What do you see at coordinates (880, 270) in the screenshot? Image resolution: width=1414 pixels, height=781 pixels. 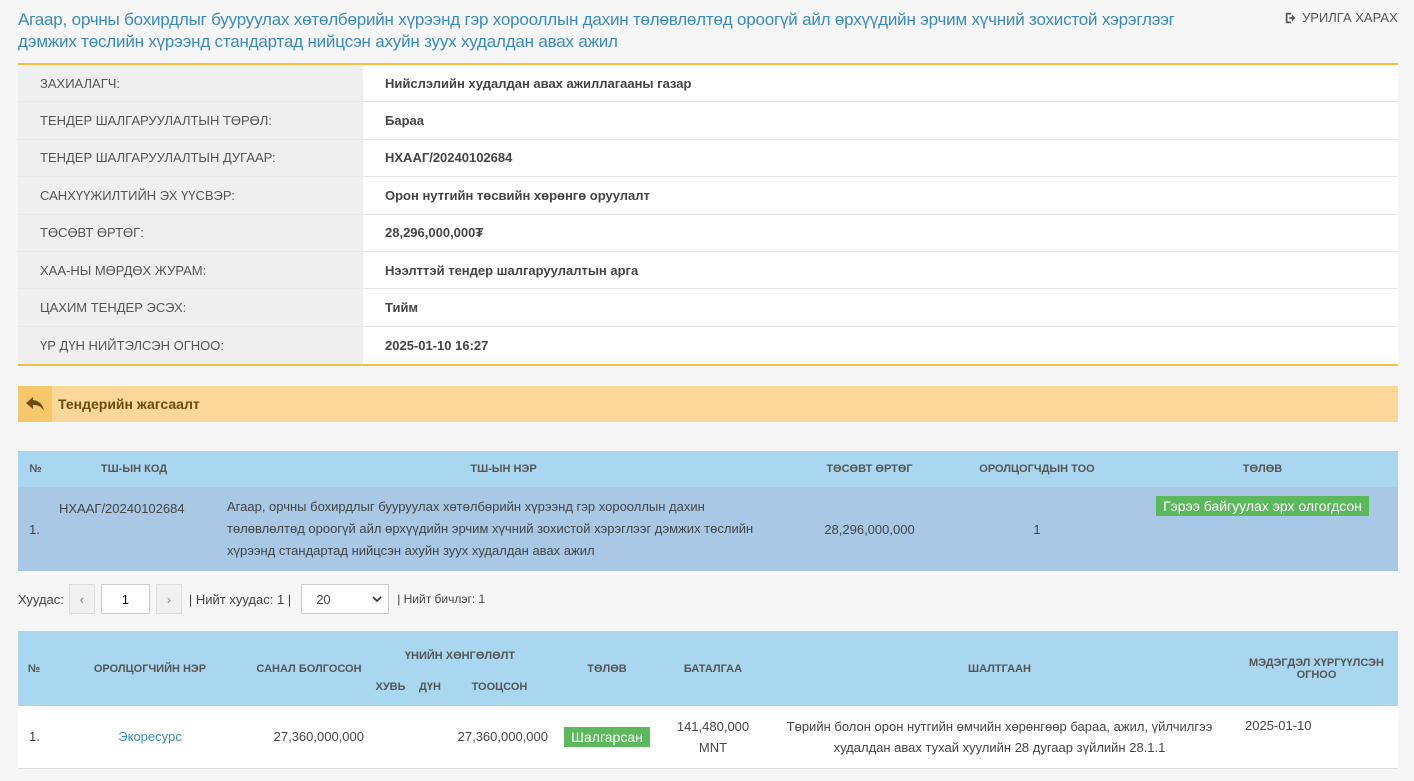 I see `info-value: Нээлттэй тендер шалгаруулалтын арга` at bounding box center [880, 270].